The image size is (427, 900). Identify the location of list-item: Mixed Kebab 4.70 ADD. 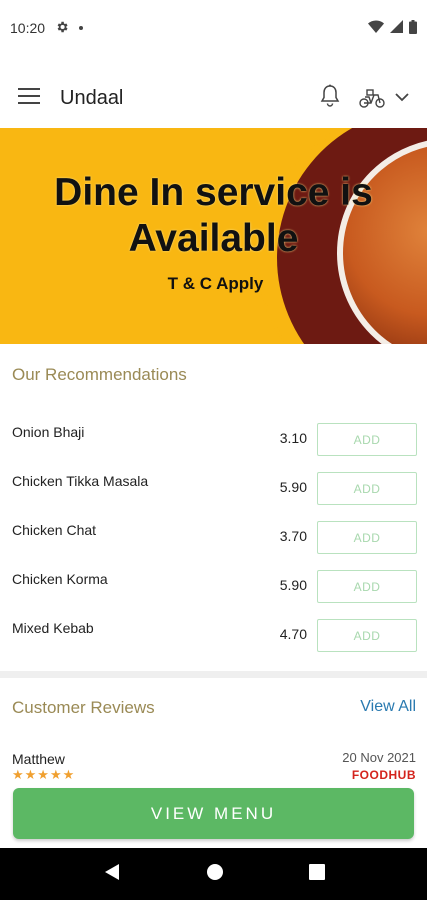
(213, 634).